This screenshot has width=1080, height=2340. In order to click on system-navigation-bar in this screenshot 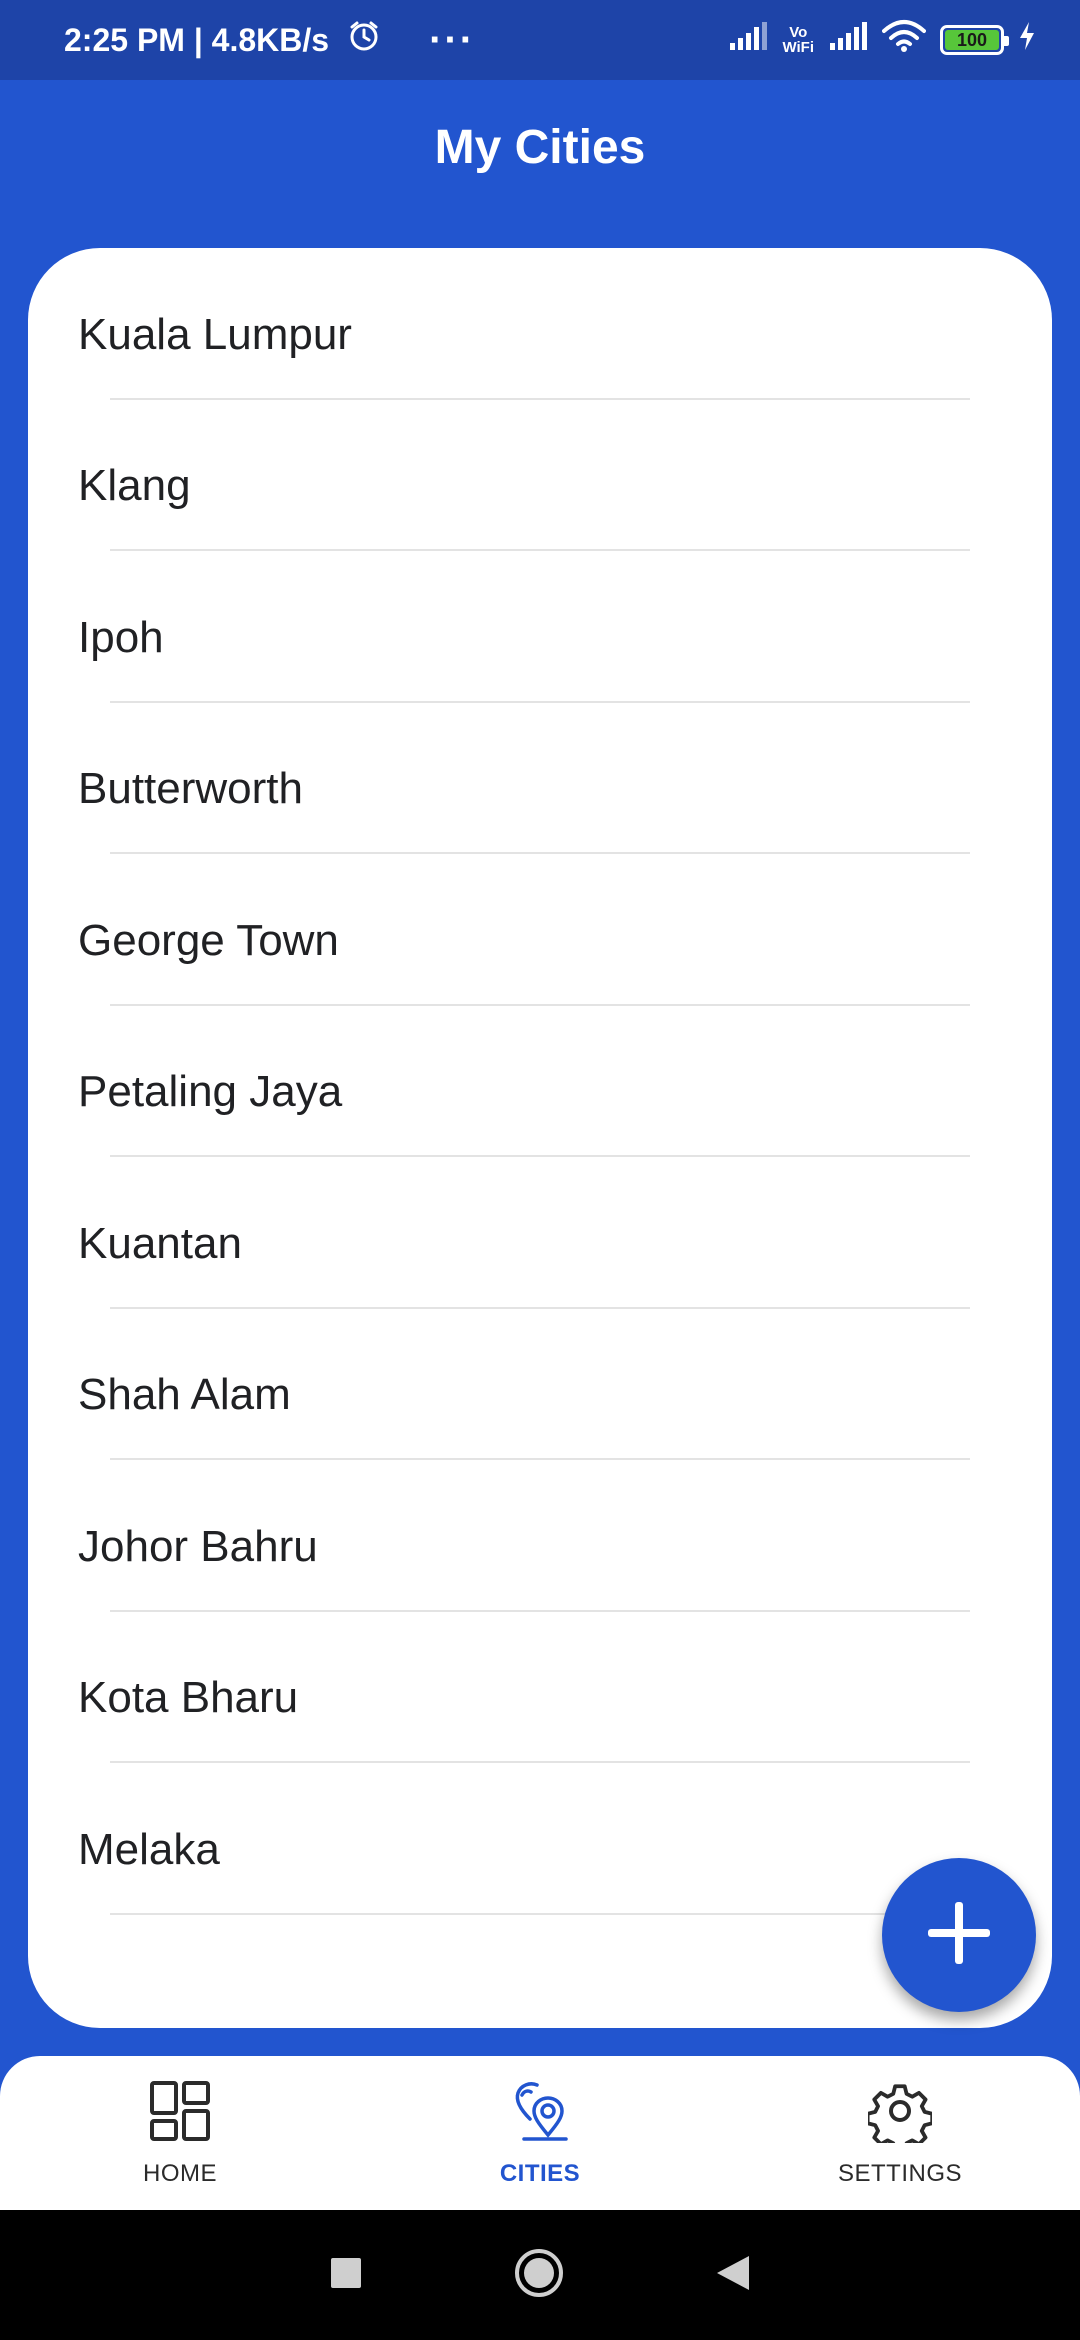, I will do `click(540, 2275)`.